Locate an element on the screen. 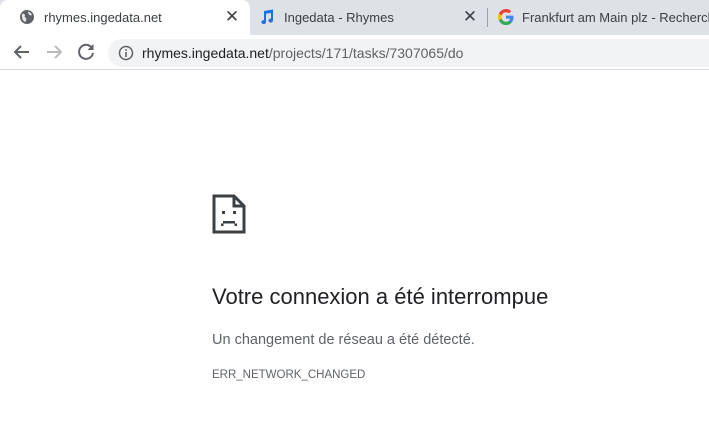  globe-icon is located at coordinates (27, 17).